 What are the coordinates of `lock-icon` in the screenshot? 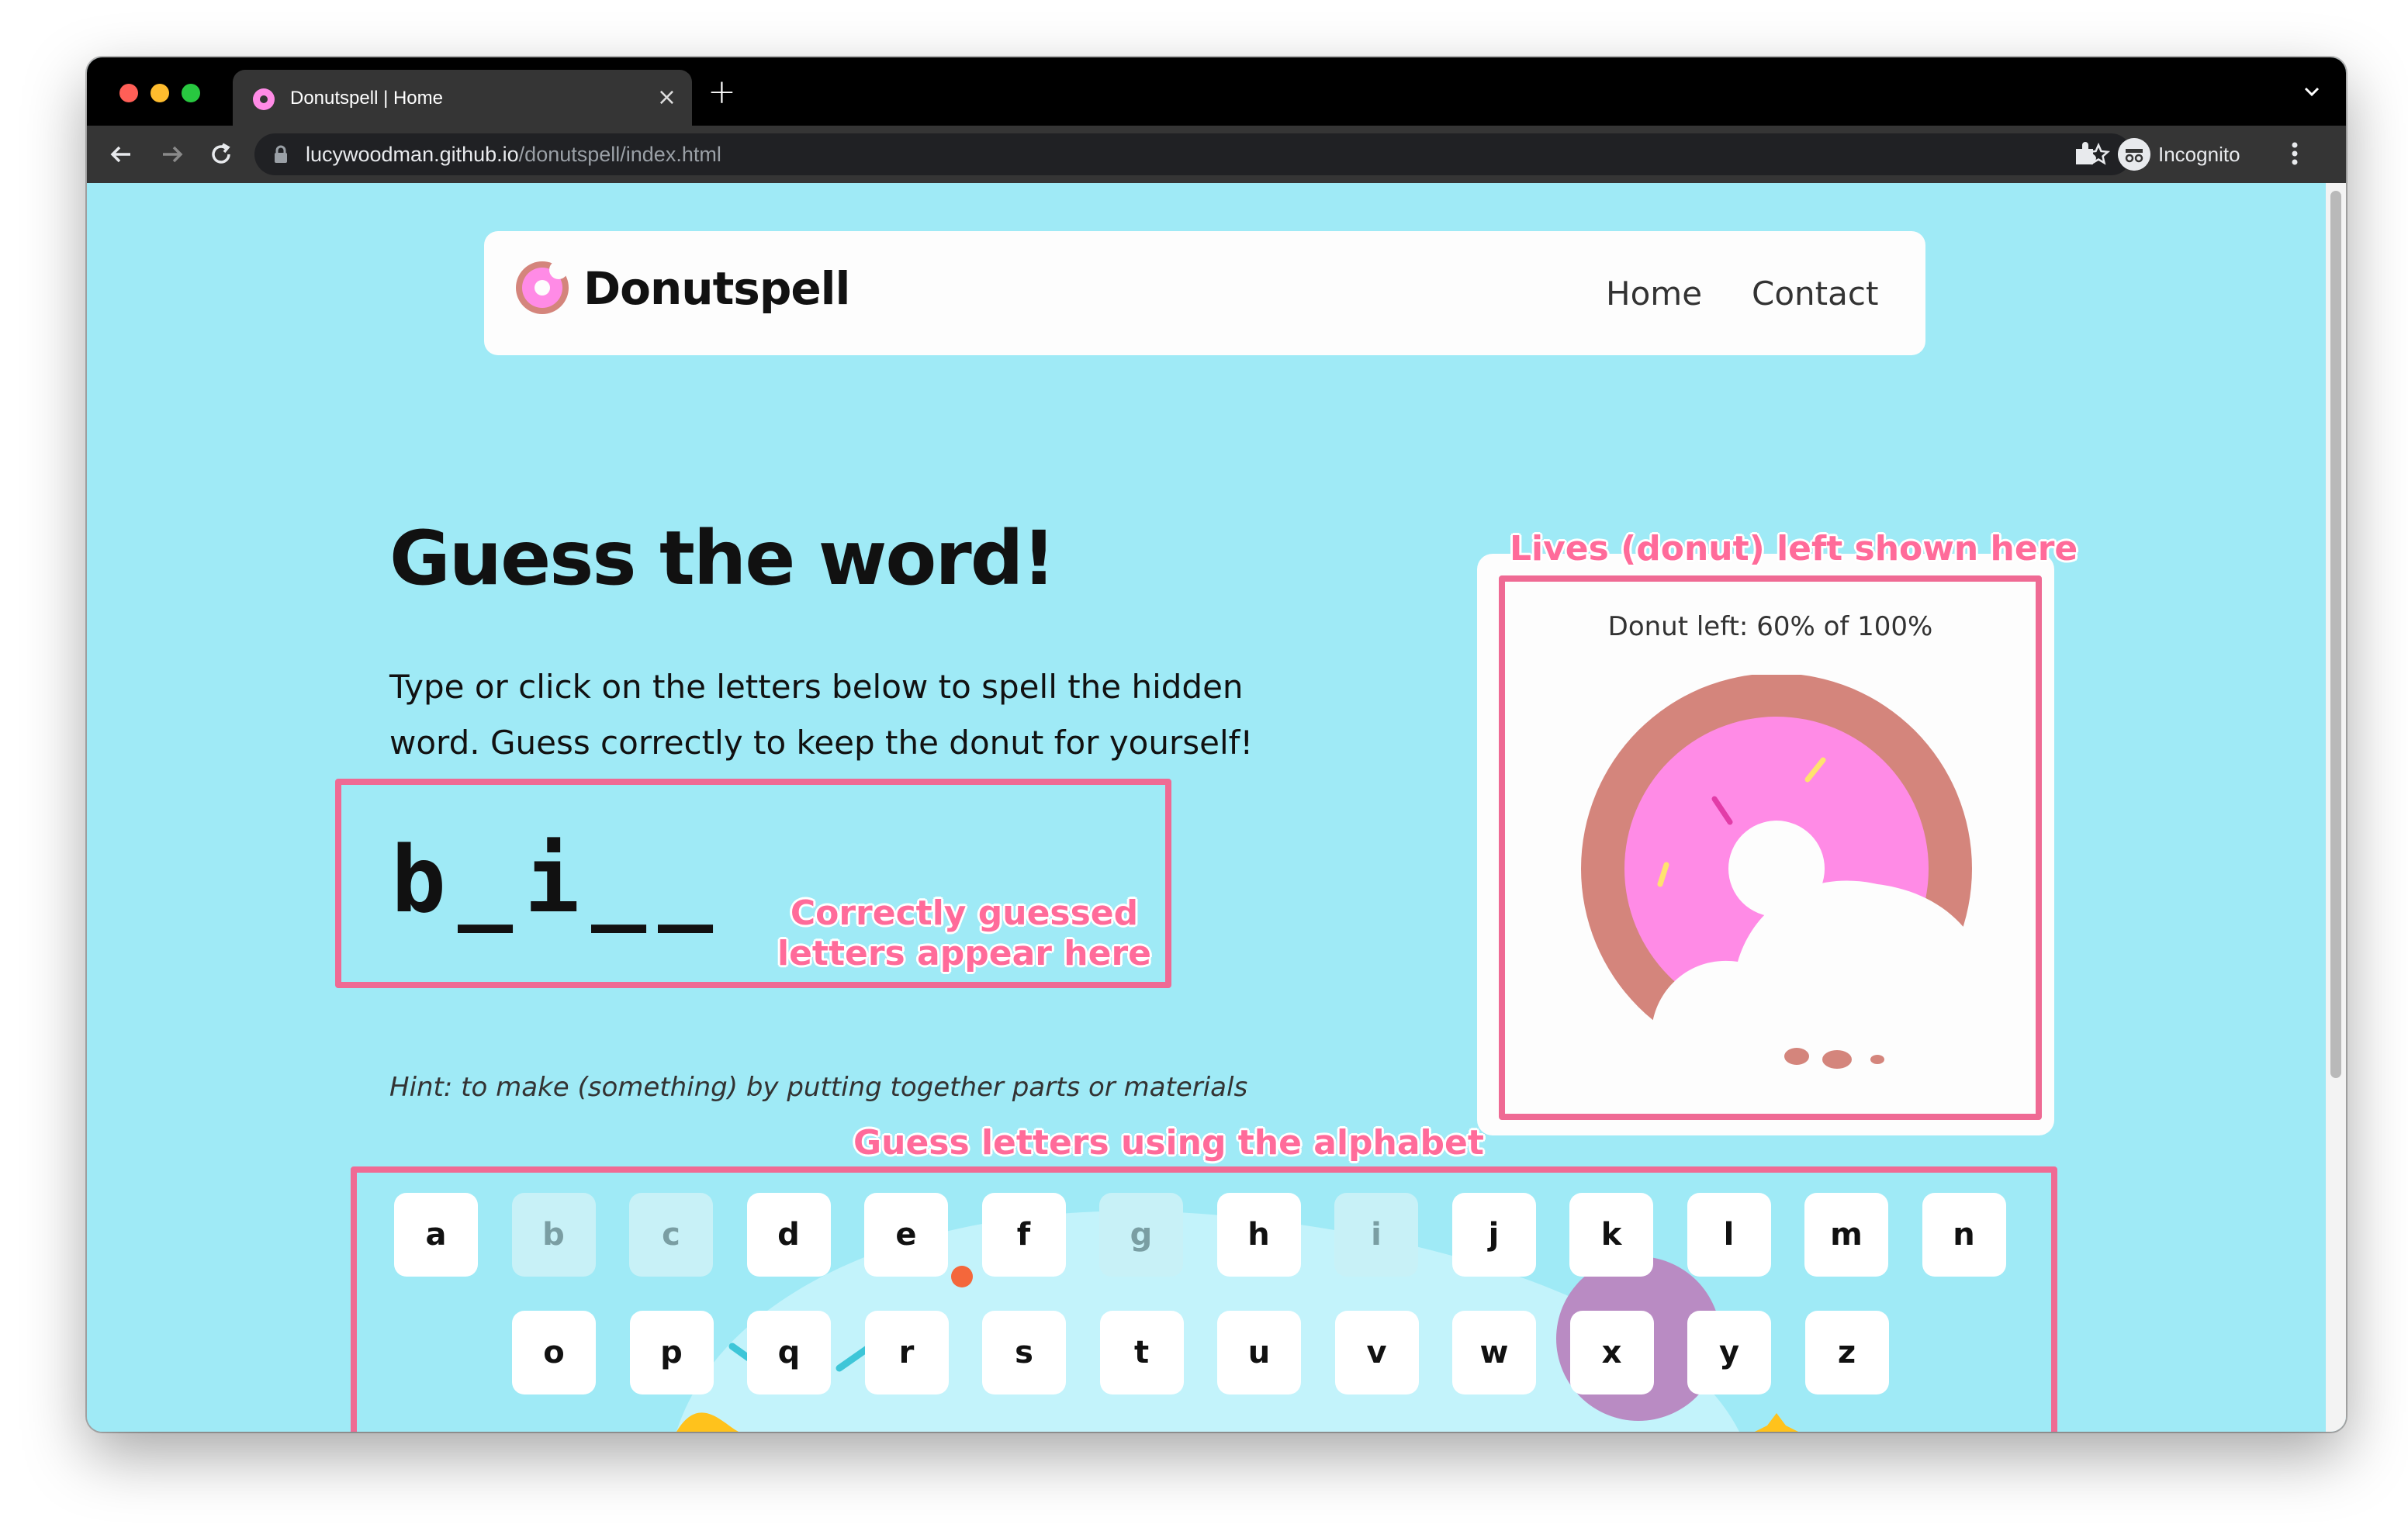 It's located at (281, 154).